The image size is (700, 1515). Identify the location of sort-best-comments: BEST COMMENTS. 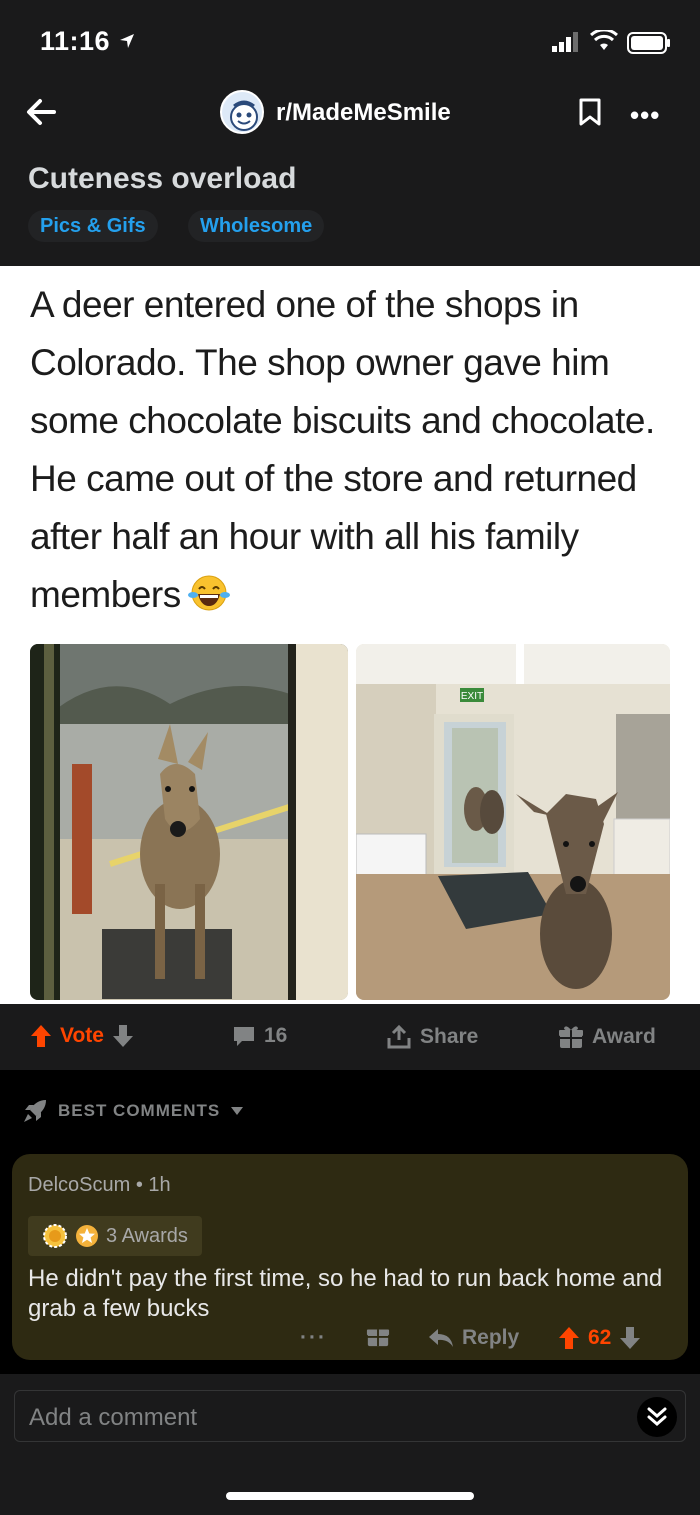
(133, 1111).